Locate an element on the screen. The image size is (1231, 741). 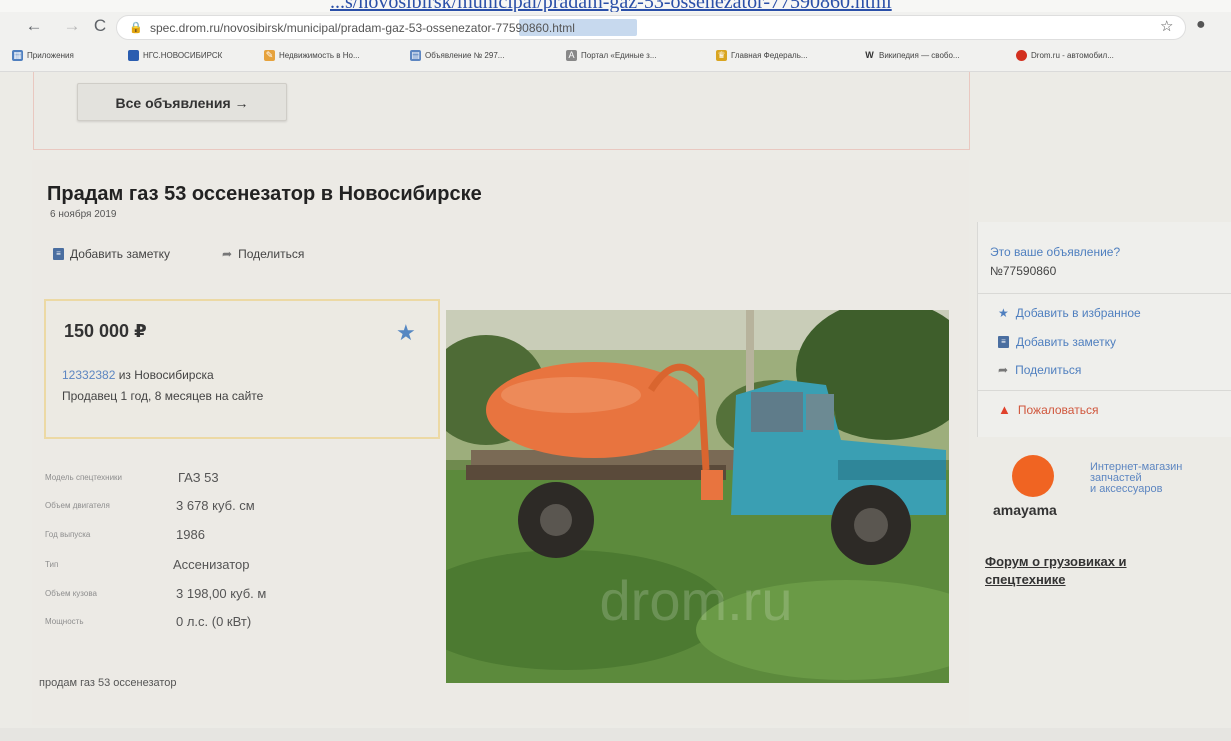
spec-value: 0 л.с. (0 кВт) is located at coordinates (214, 621).